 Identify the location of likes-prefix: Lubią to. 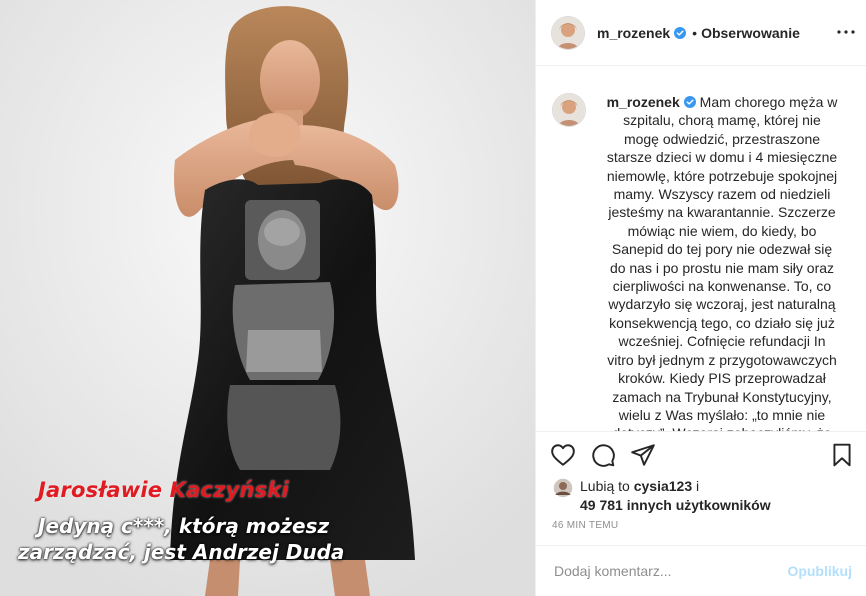
(605, 486).